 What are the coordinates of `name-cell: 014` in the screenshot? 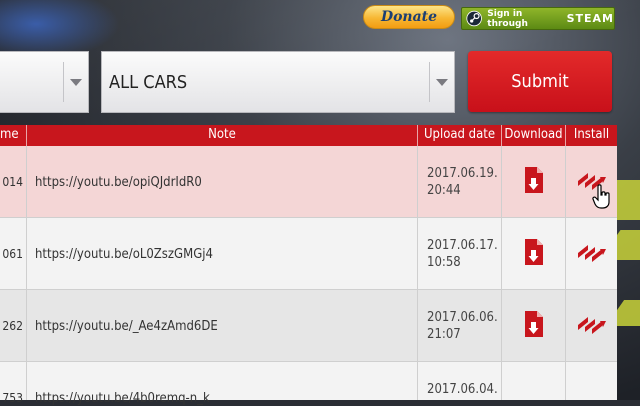 It's located at (13, 181).